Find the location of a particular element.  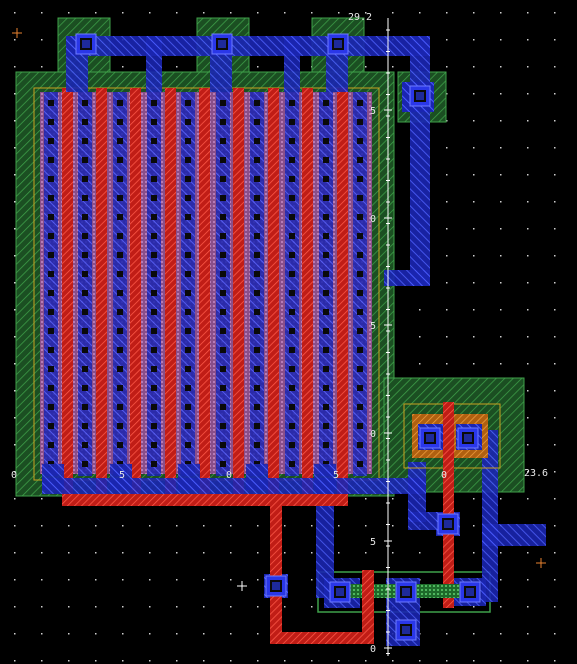

ruler-top-coord: 29.2 is located at coordinates (360, 17).